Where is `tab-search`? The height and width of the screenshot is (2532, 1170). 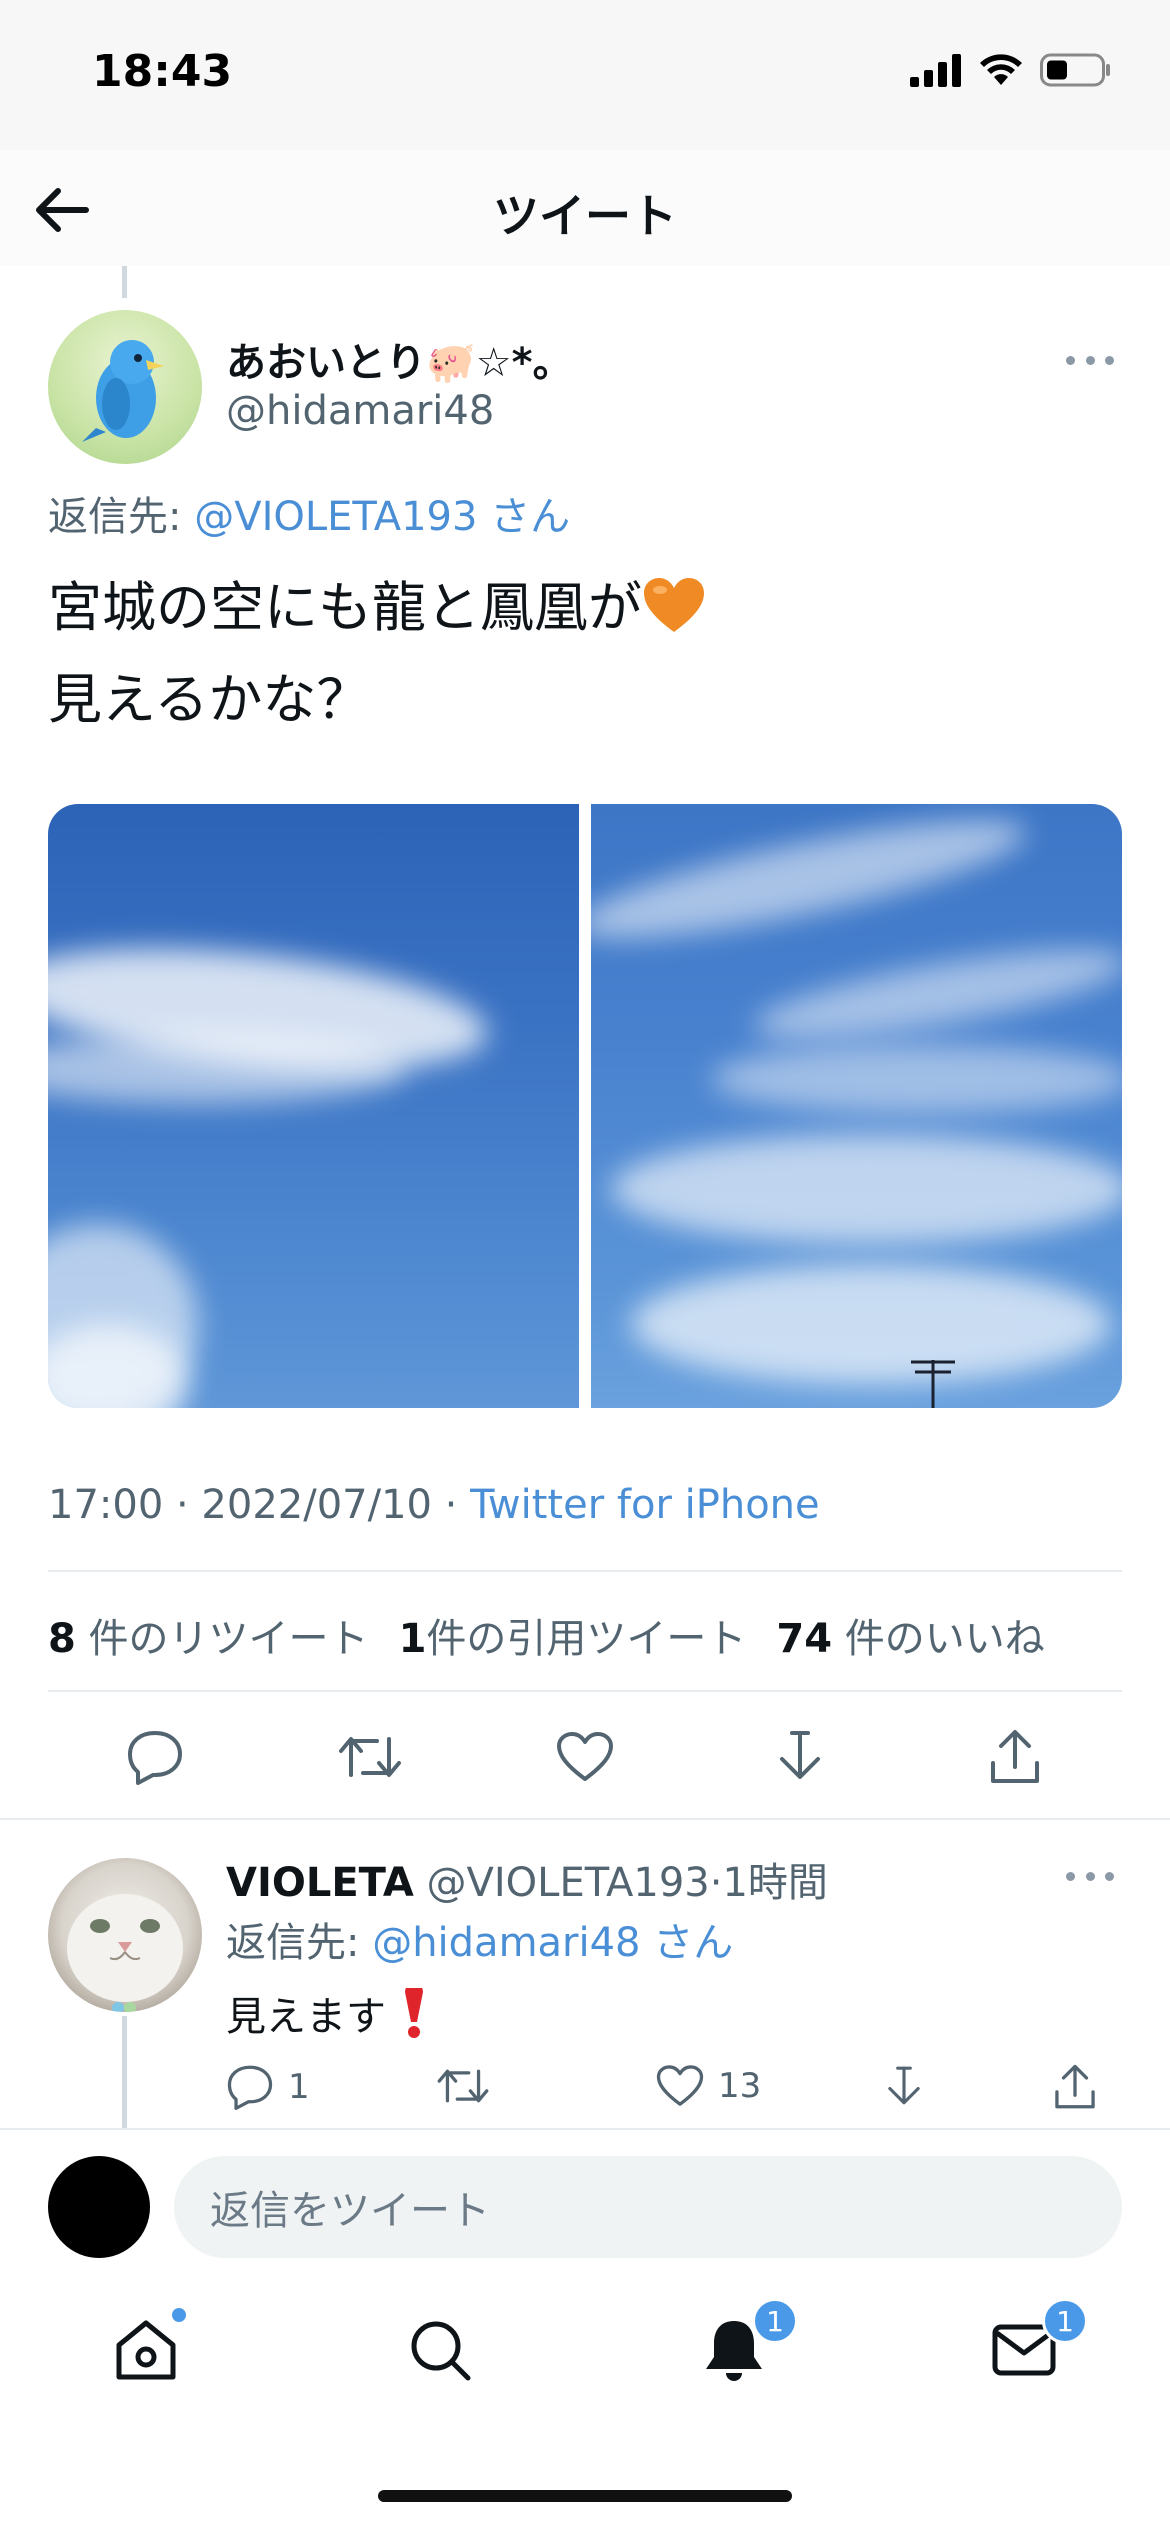 tab-search is located at coordinates (440, 2350).